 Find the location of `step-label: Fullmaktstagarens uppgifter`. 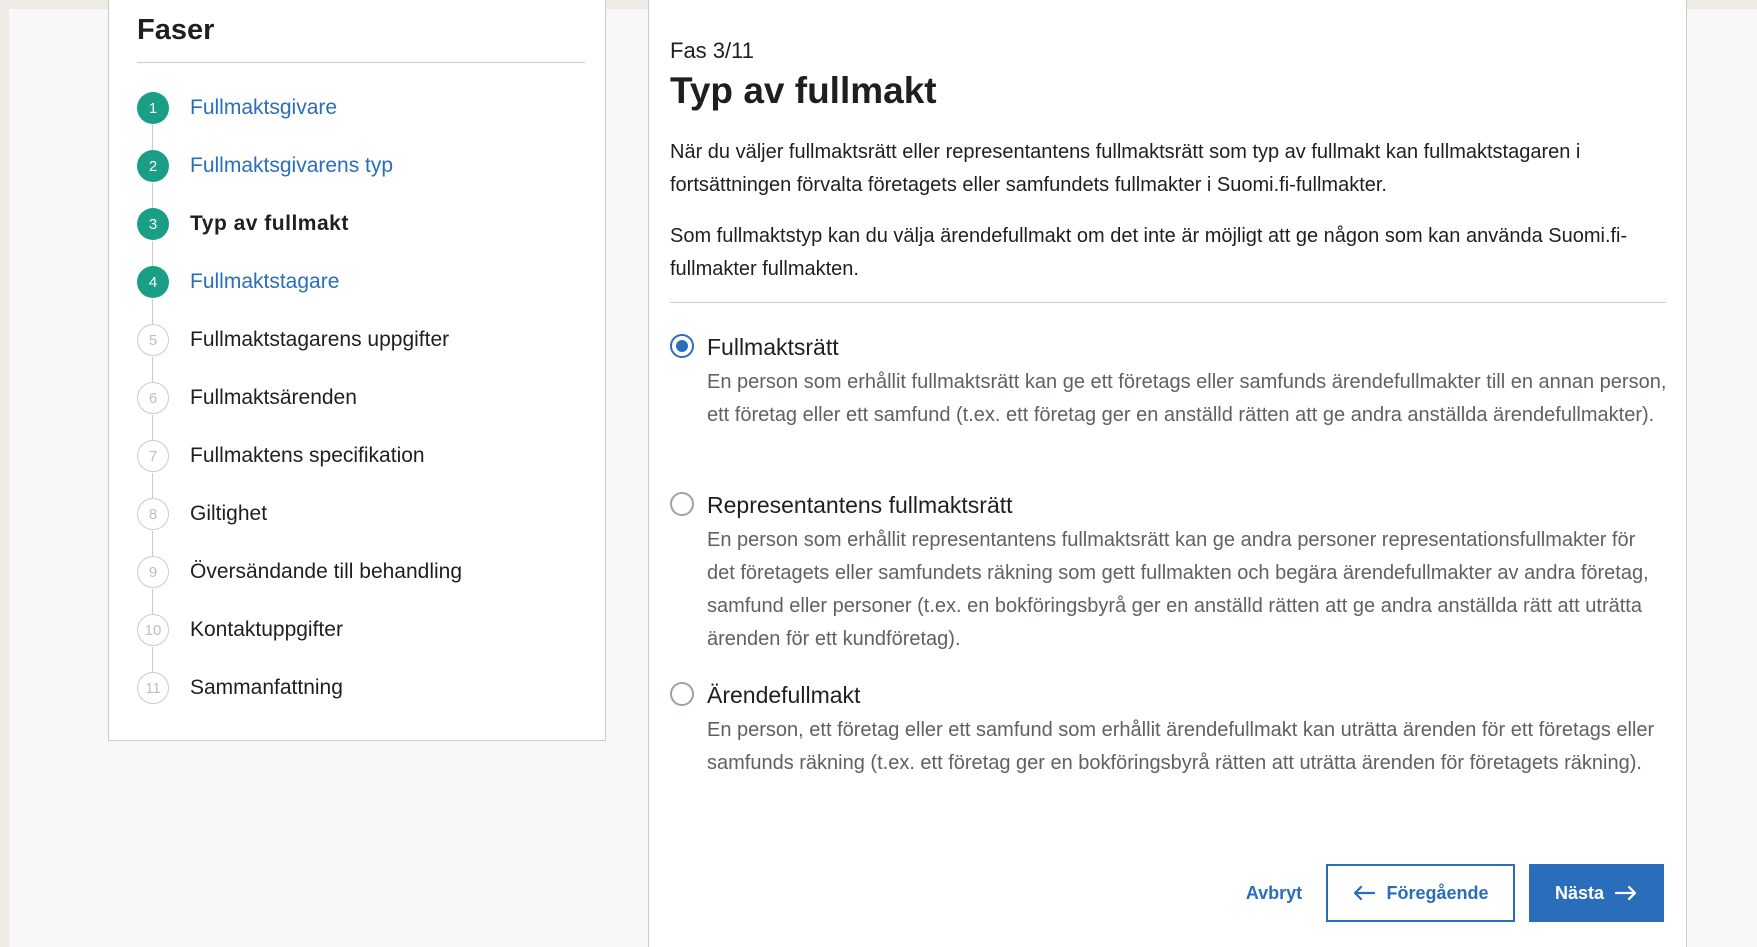

step-label: Fullmaktstagarens uppgifter is located at coordinates (320, 339).